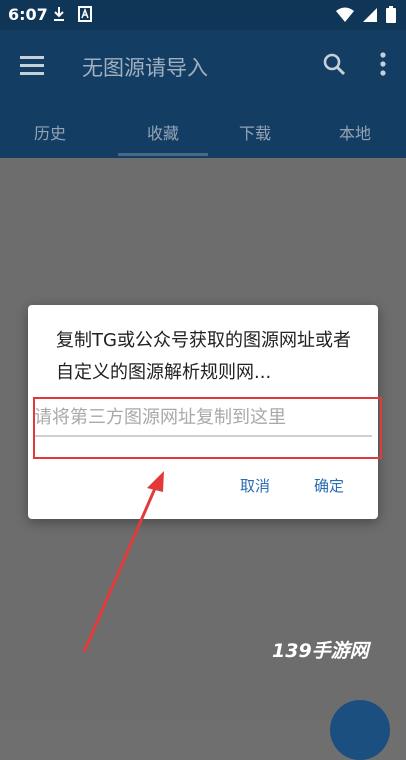 This screenshot has height=760, width=406. What do you see at coordinates (360, 730) in the screenshot?
I see `fab-button` at bounding box center [360, 730].